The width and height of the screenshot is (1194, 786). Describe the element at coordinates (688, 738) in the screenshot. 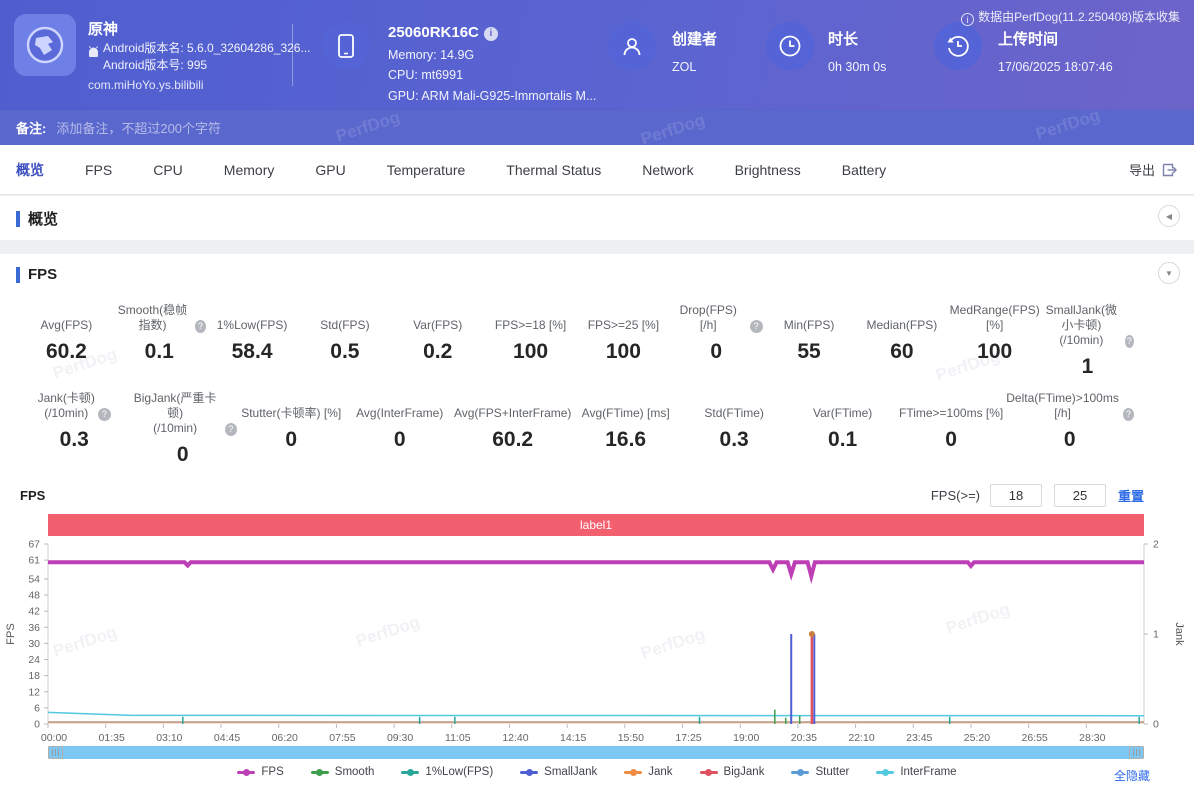

I see `svg-text: 17:25` at that location.